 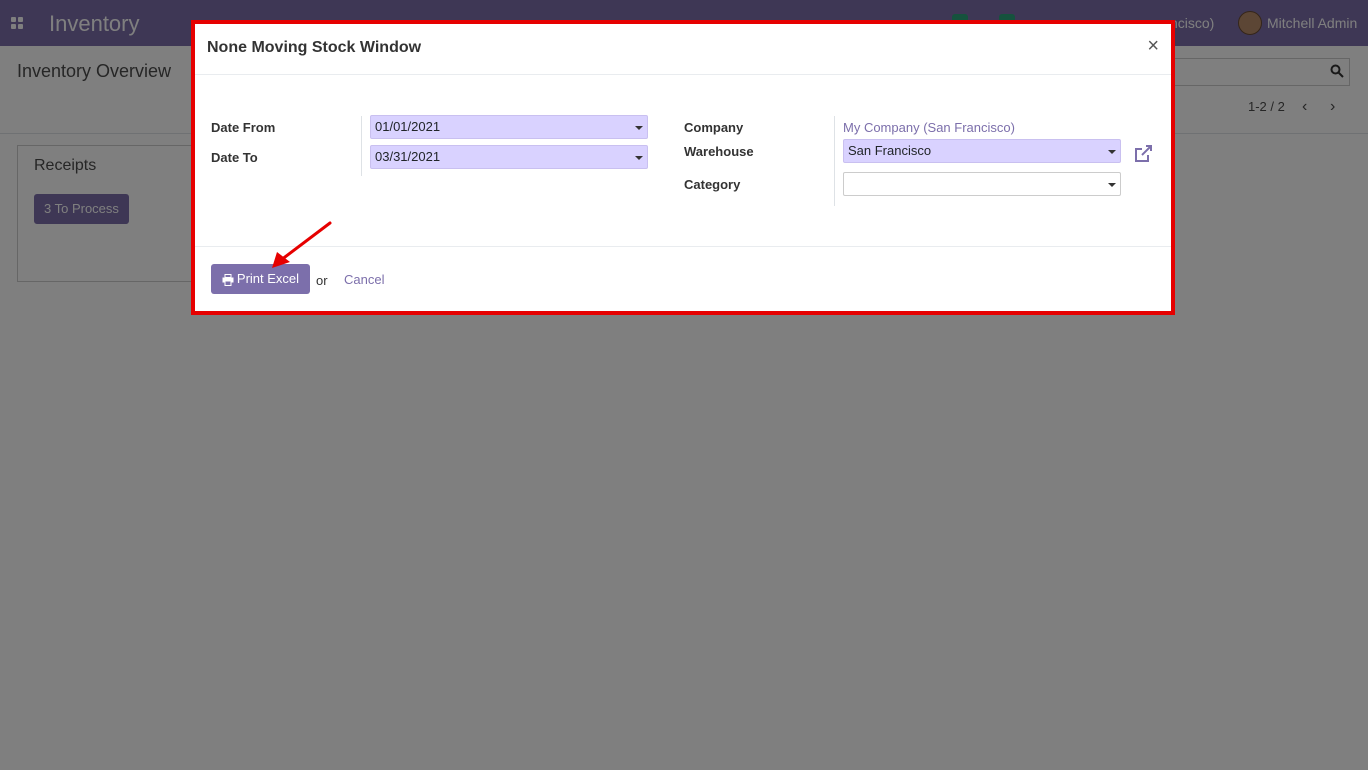 I want to click on right-divider, so click(x=834, y=161).